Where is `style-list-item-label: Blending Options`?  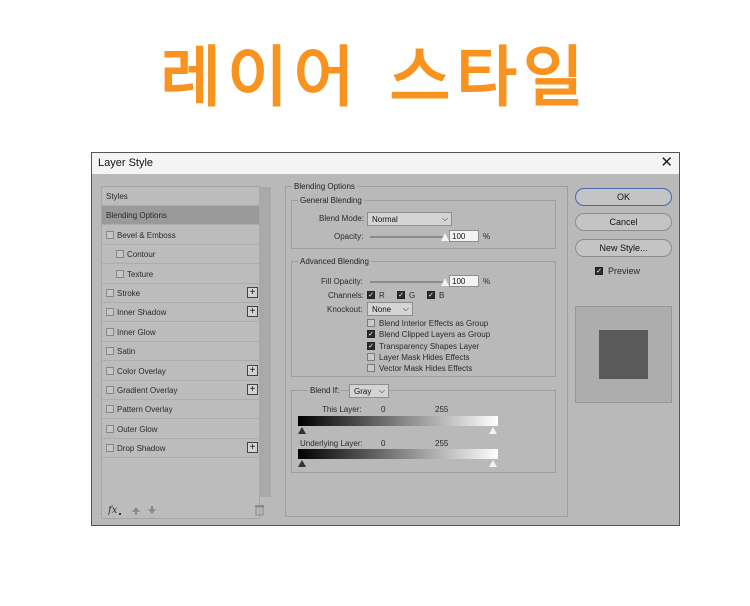
style-list-item-label: Blending Options is located at coordinates (136, 216).